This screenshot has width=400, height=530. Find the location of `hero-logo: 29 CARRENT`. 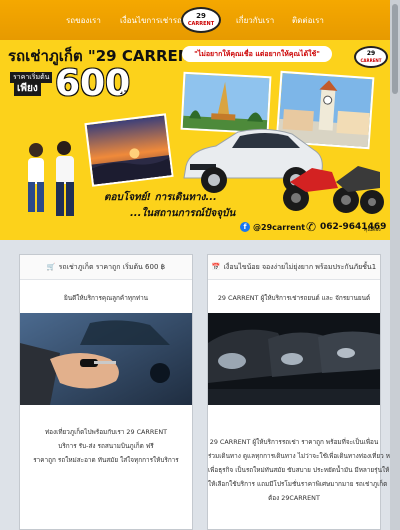

hero-logo: 29 CARRENT is located at coordinates (371, 57).